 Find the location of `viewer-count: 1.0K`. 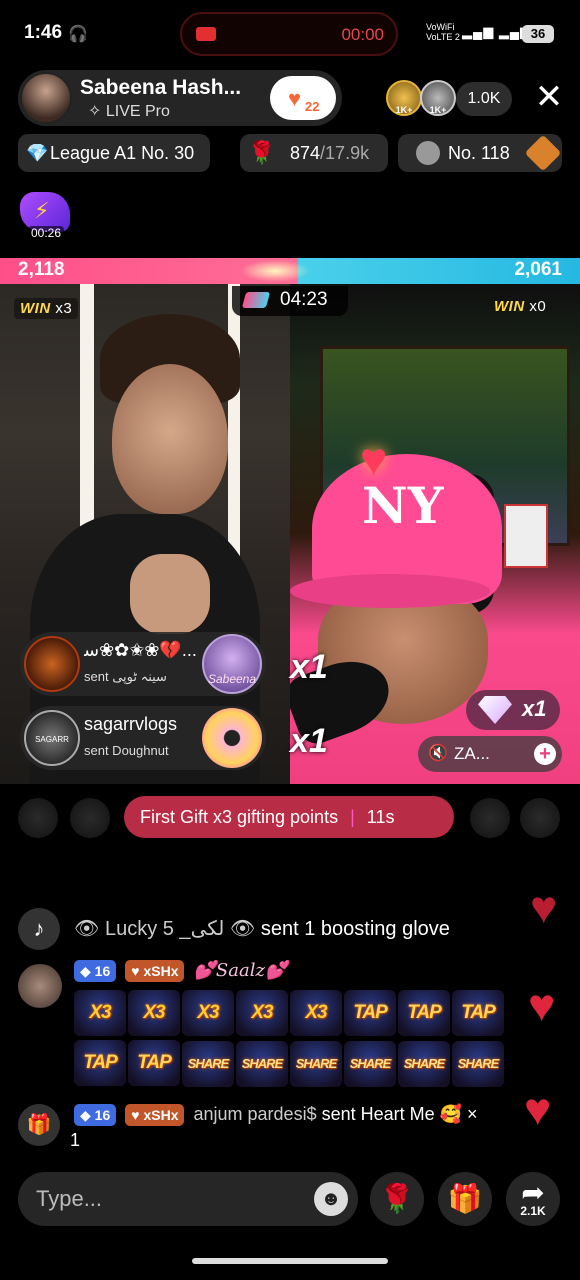

viewer-count: 1.0K is located at coordinates (484, 99).